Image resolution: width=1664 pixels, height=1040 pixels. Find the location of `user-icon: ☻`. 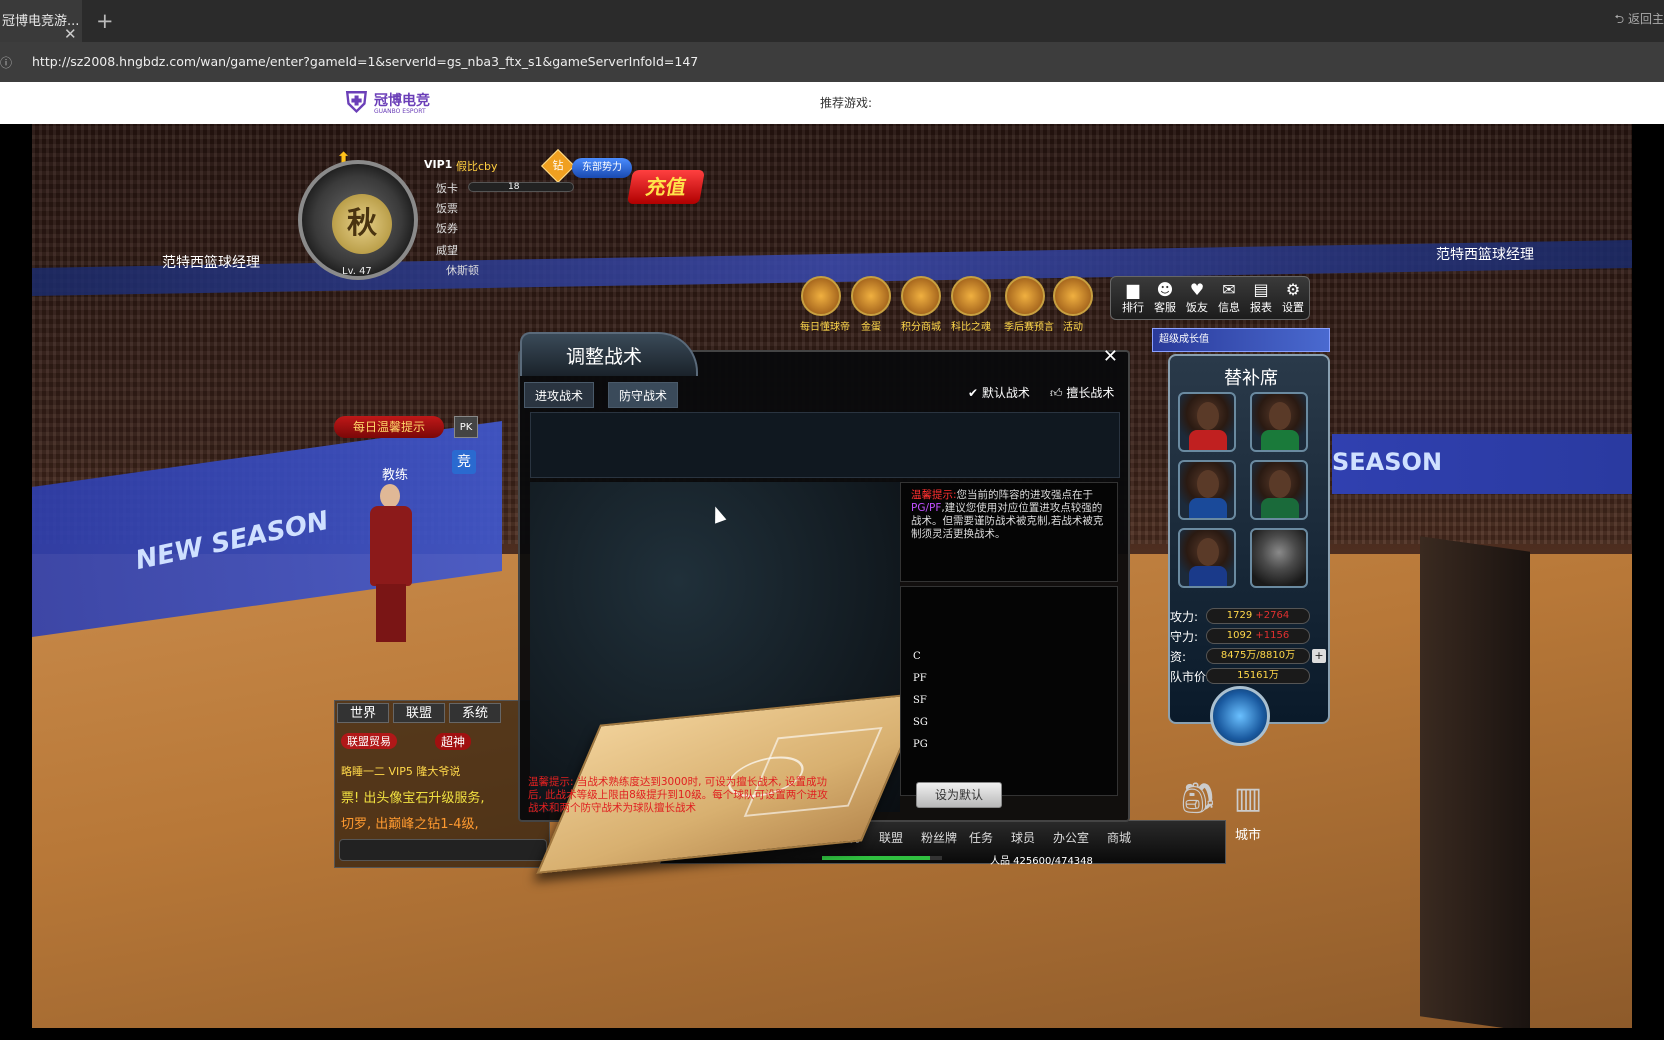

user-icon: ☻ is located at coordinates (1165, 289).